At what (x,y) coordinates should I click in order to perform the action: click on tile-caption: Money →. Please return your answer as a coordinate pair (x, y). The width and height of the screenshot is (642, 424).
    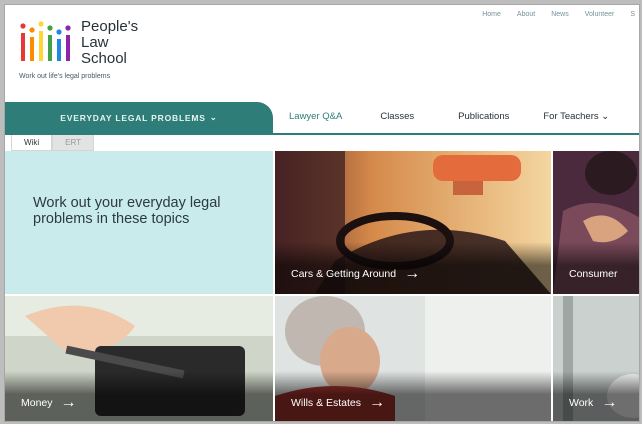
    Looking at the image, I should click on (49, 402).